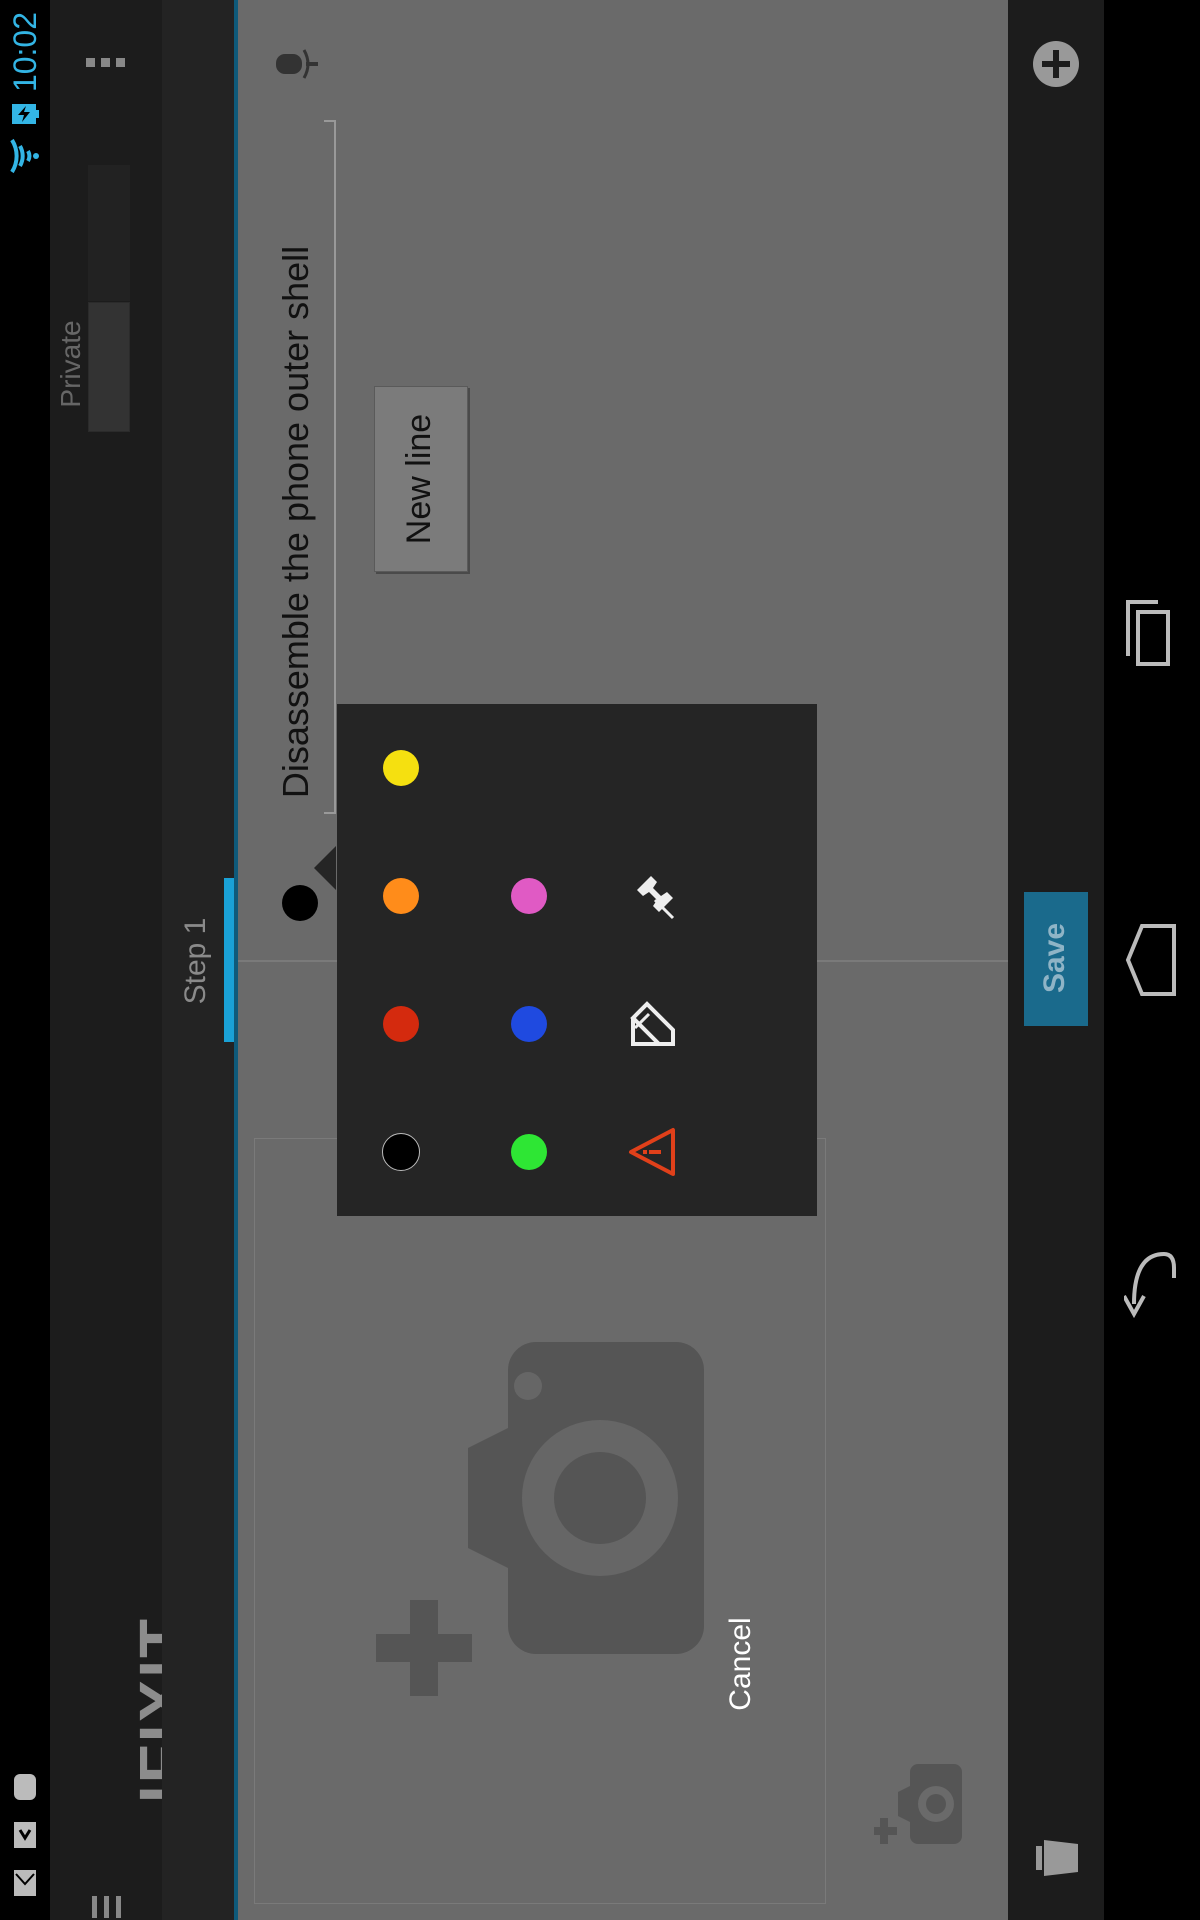 The image size is (1200, 1920). Describe the element at coordinates (25, 52) in the screenshot. I see `status-time: 10:02` at that location.